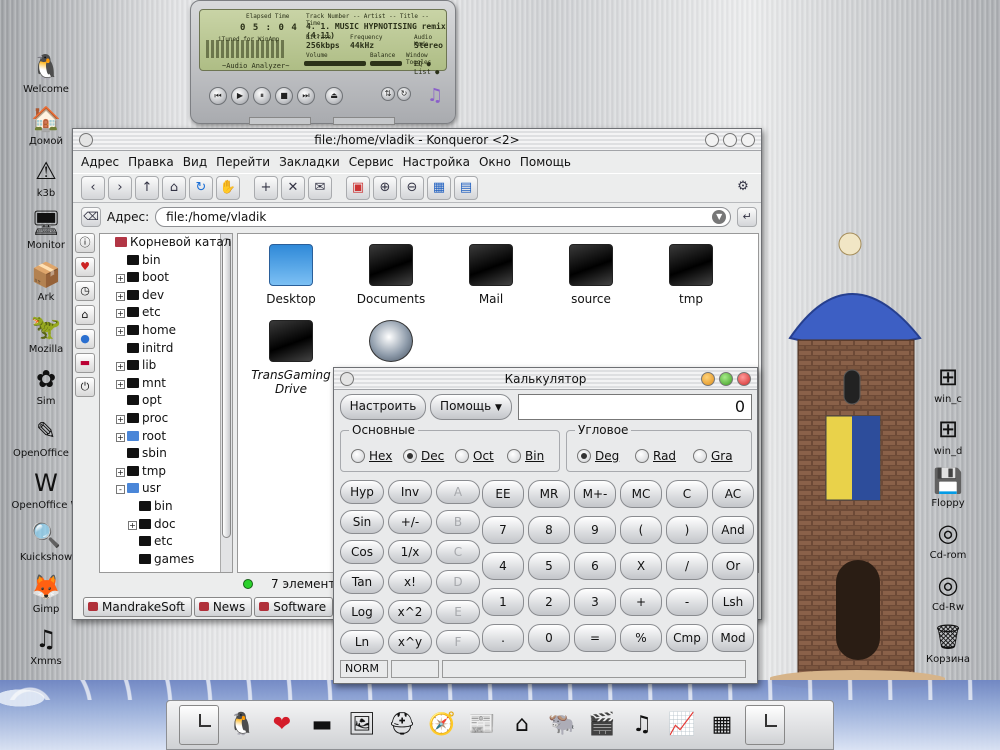 The image size is (1000, 750). I want to click on calc-key-k: (, so click(641, 530).